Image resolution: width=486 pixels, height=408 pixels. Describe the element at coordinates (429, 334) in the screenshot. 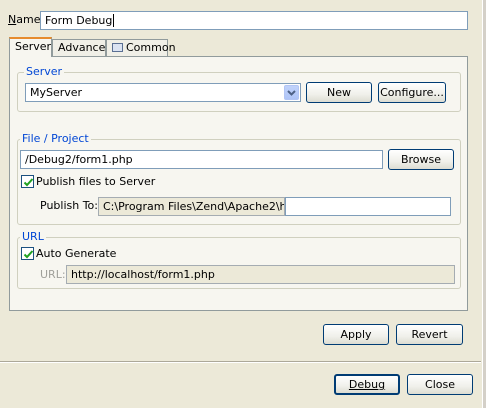

I see `revert-button: Revert` at that location.